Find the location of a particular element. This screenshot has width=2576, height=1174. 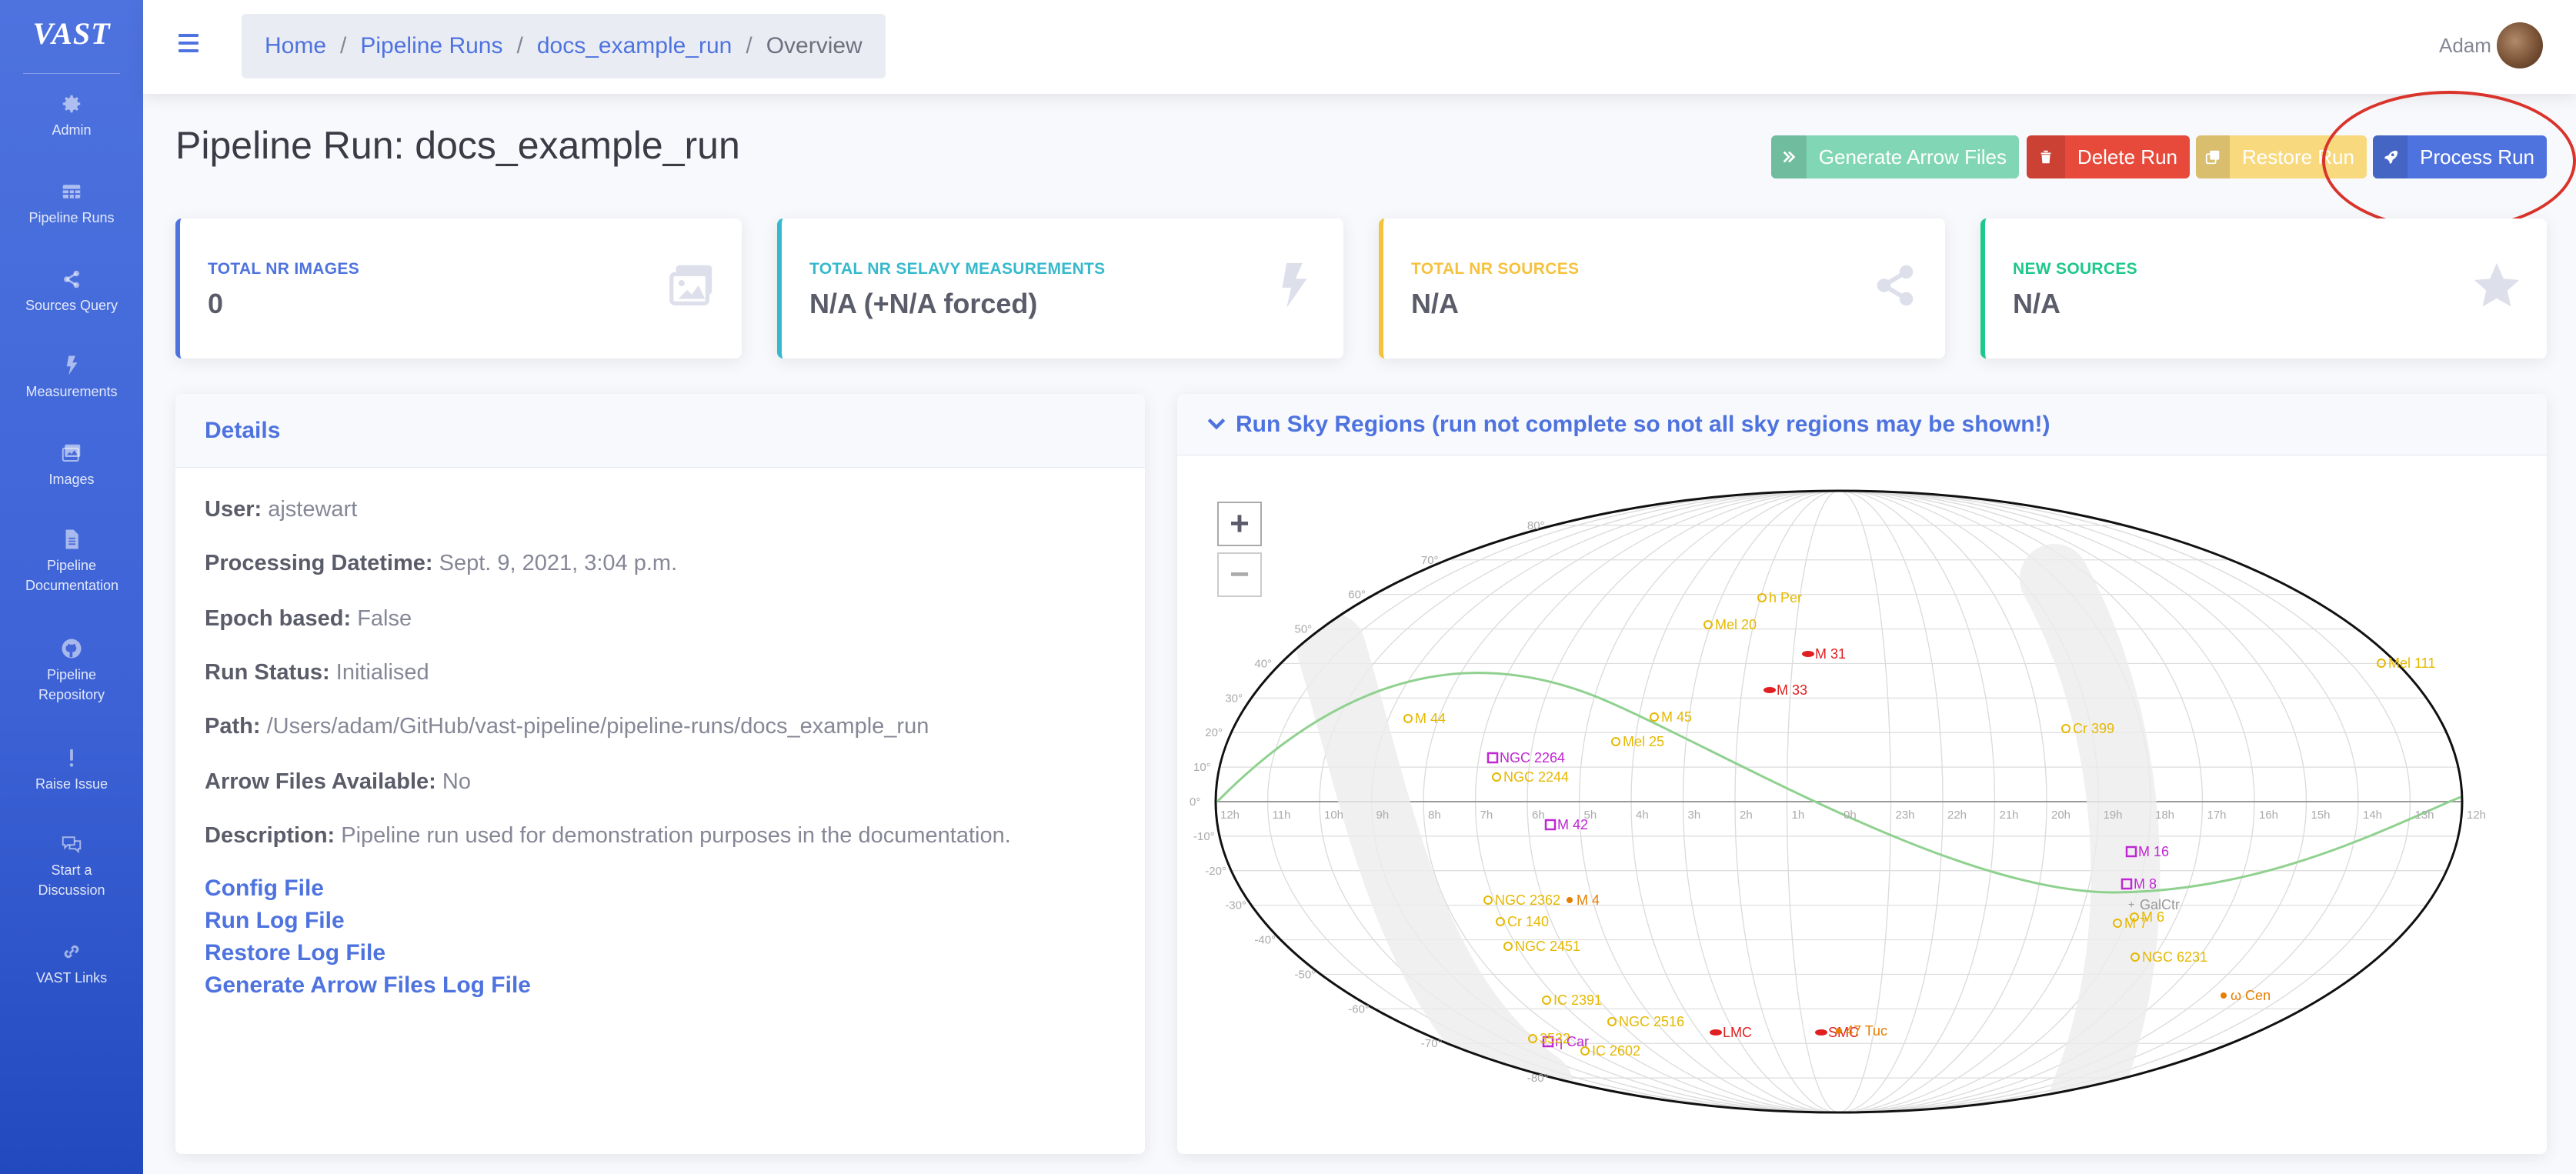

dec-tick-label: 0° is located at coordinates (1195, 802).